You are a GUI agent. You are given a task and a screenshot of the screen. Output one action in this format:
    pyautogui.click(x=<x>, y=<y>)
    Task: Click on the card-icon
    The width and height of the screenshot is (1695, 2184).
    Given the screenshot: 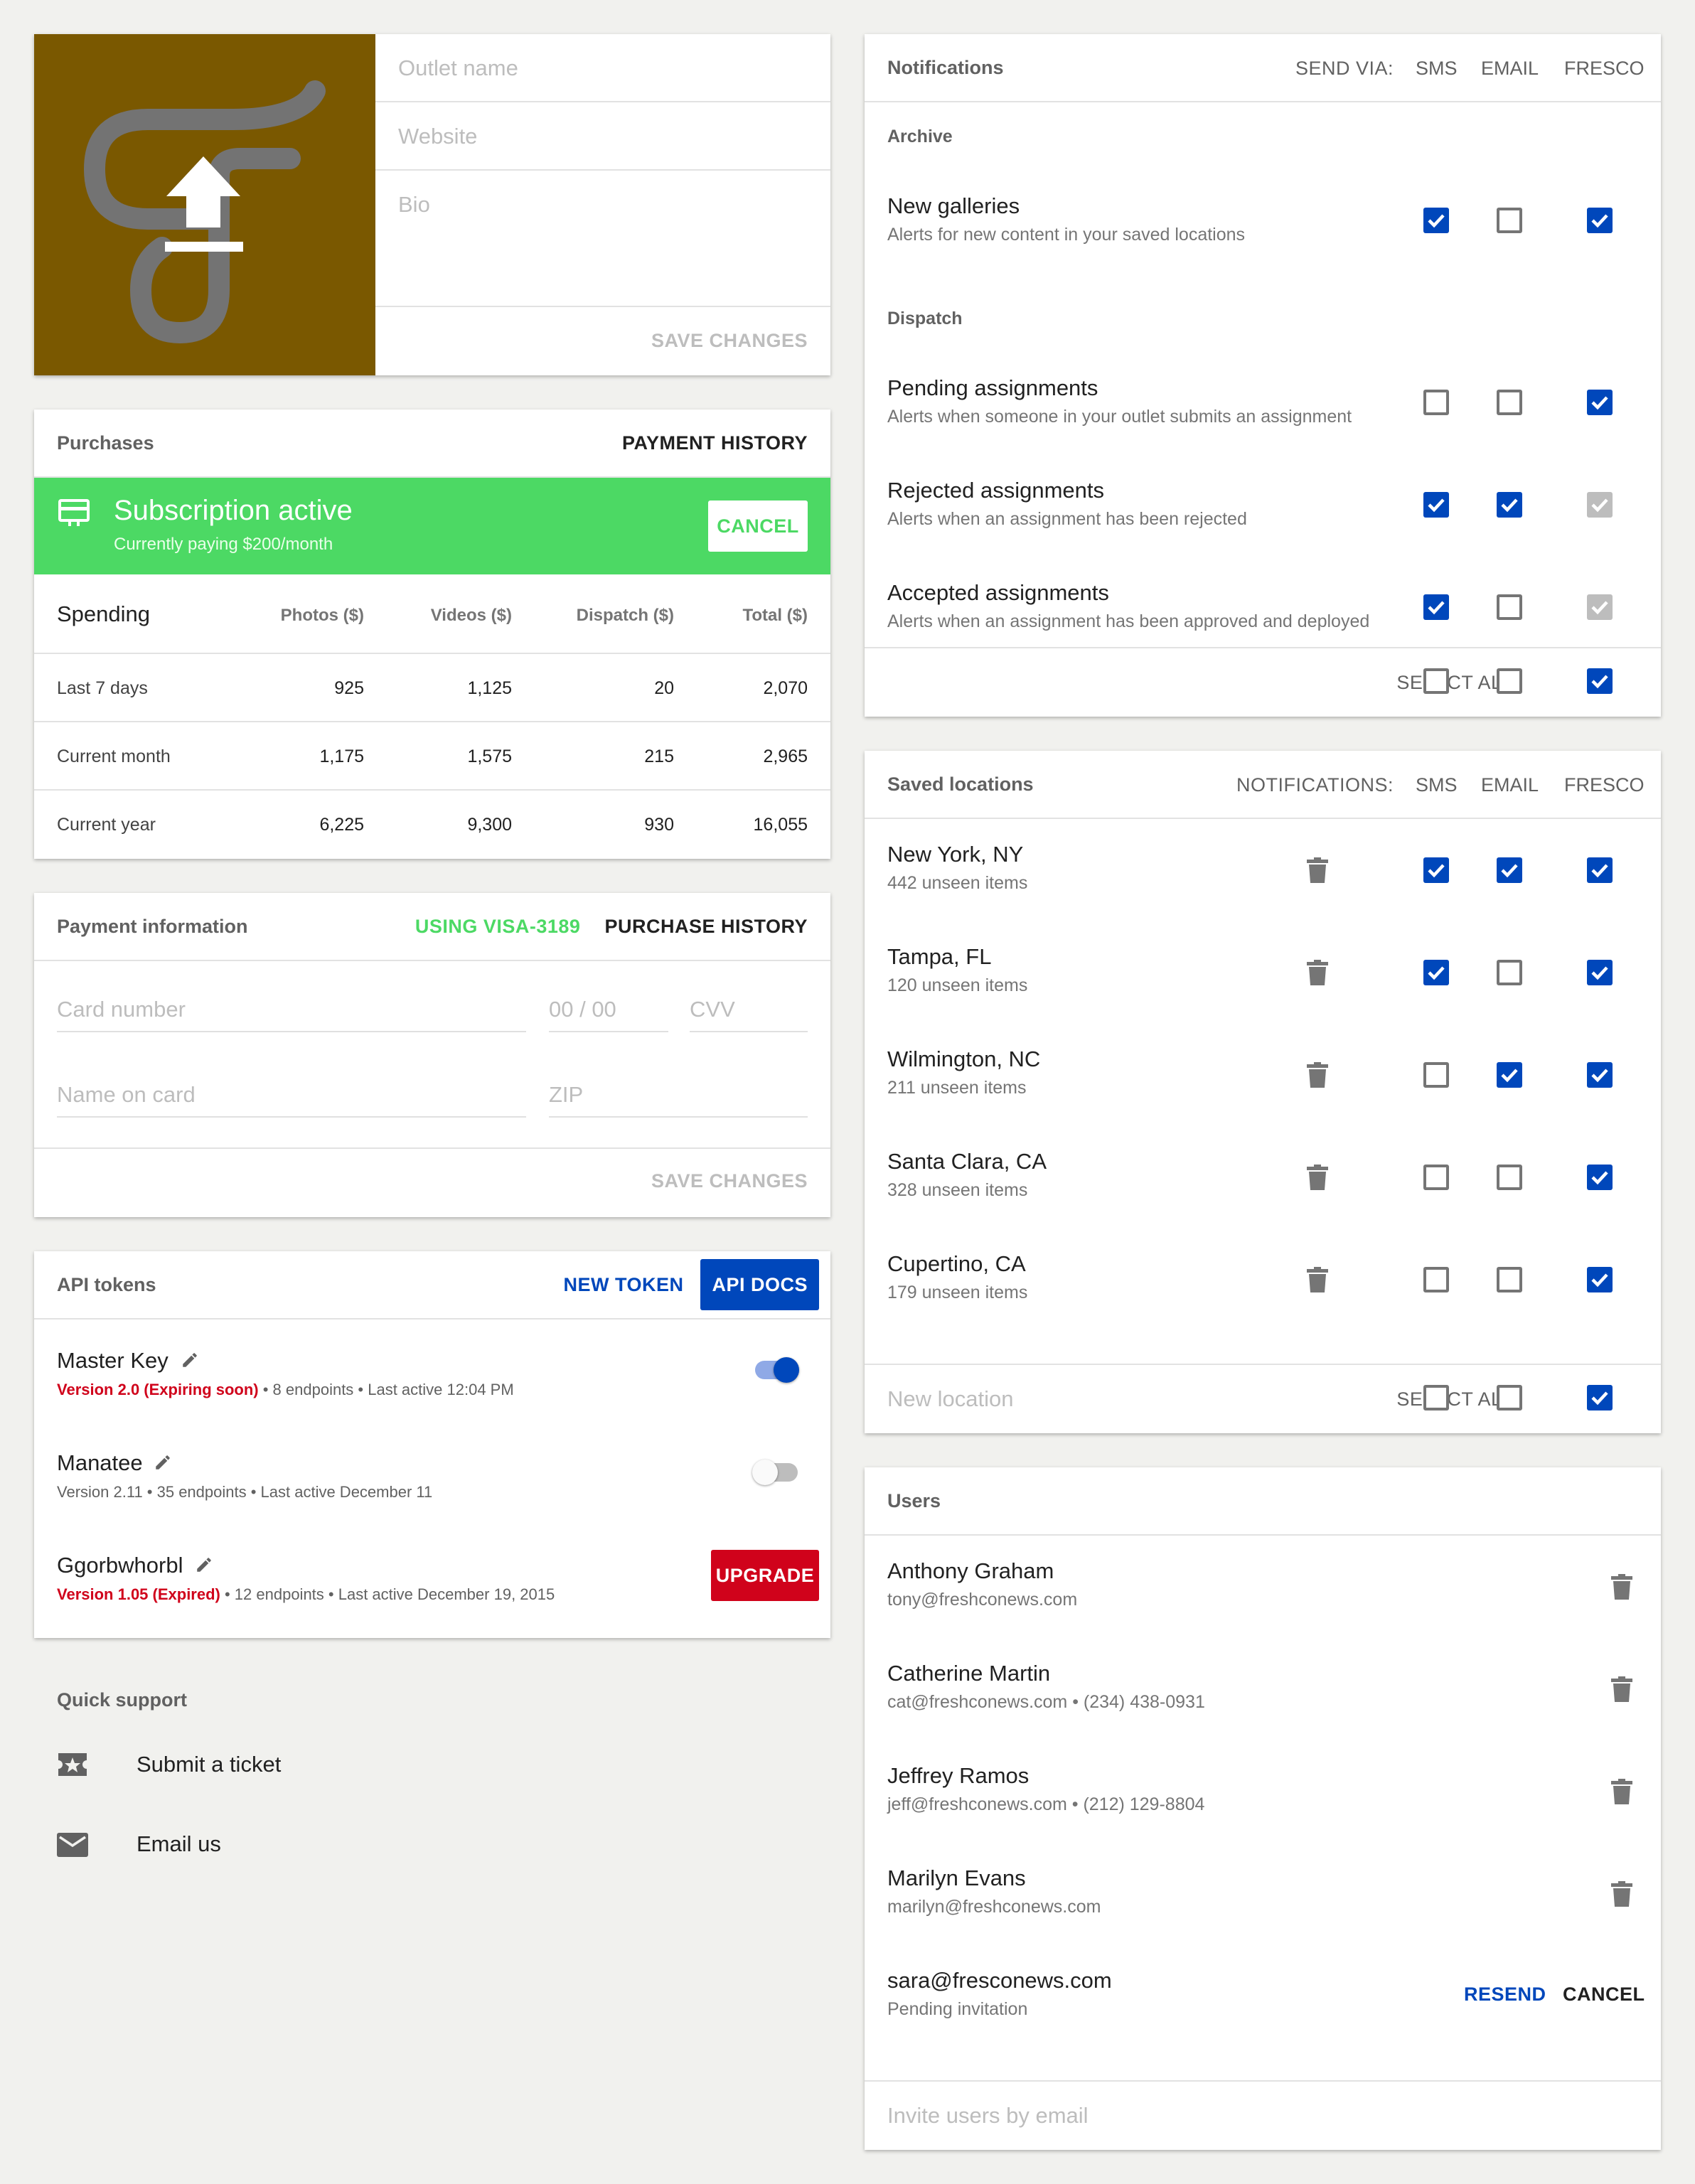 What is the action you would take?
    pyautogui.click(x=74, y=512)
    